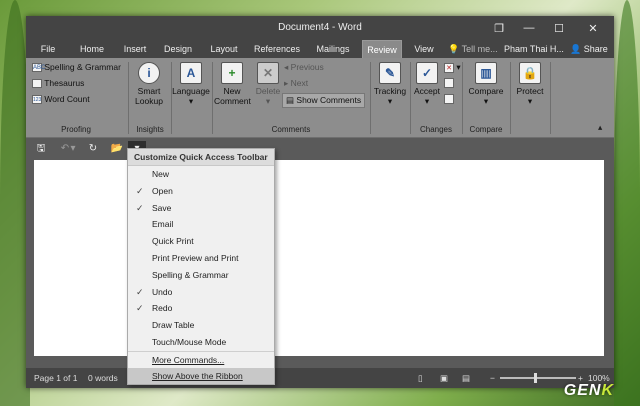 This screenshot has width=640, height=406. Describe the element at coordinates (277, 49) in the screenshot. I see `tab-references: References` at that location.